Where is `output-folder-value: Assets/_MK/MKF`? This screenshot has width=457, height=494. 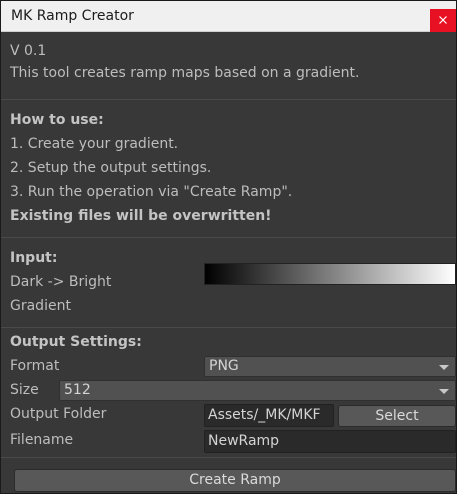
output-folder-value: Assets/_MK/MKF is located at coordinates (264, 415).